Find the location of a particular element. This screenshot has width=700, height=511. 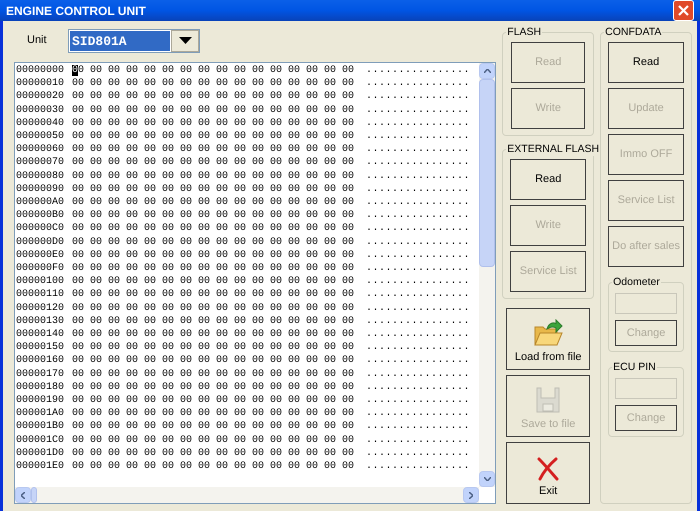

close-icon is located at coordinates (683, 10).